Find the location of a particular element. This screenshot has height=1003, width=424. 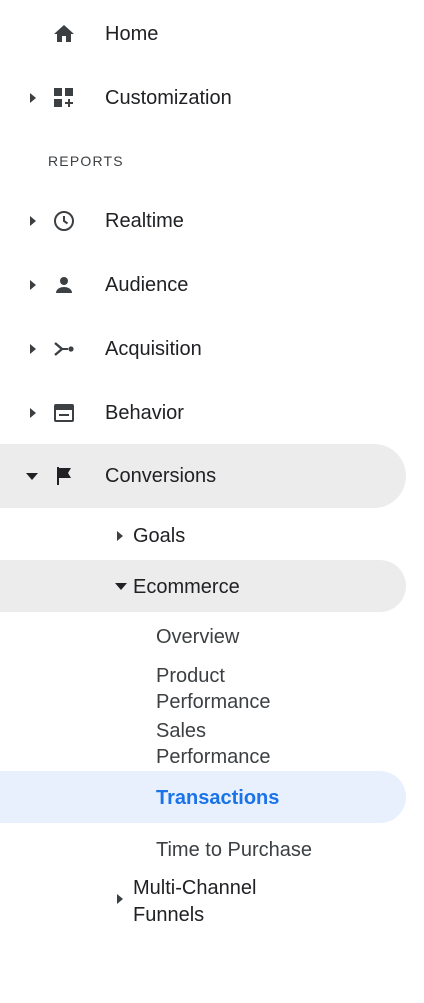

nav-item-conversions-label: Conversions is located at coordinates (161, 476).